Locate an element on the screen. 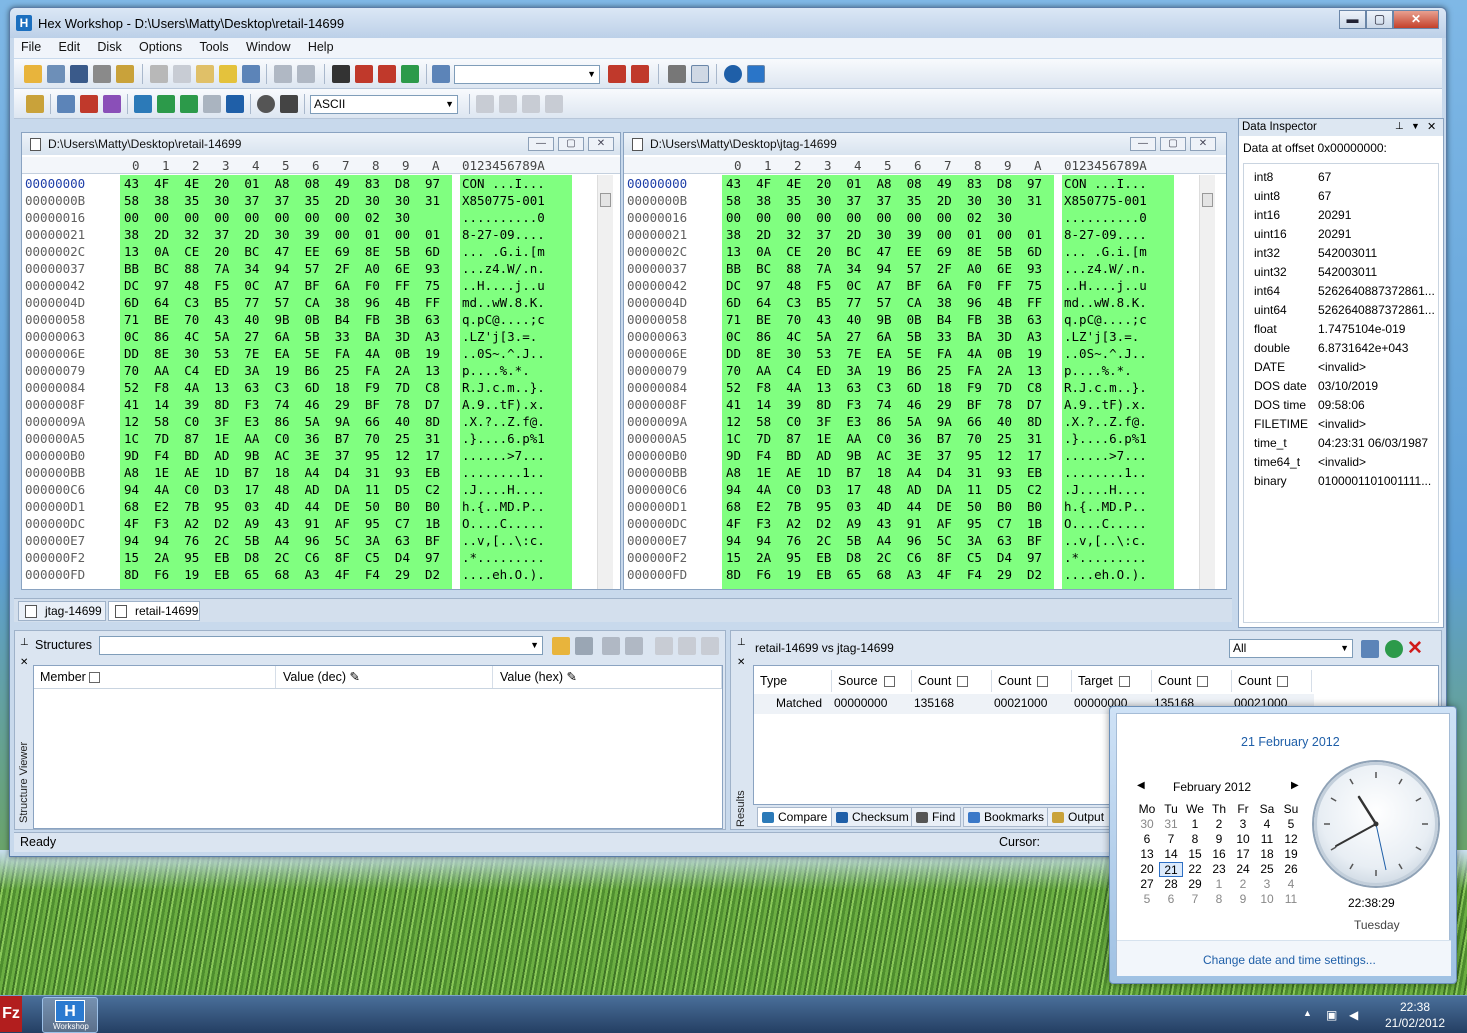  results-tab-output: Output is located at coordinates (1079, 817).